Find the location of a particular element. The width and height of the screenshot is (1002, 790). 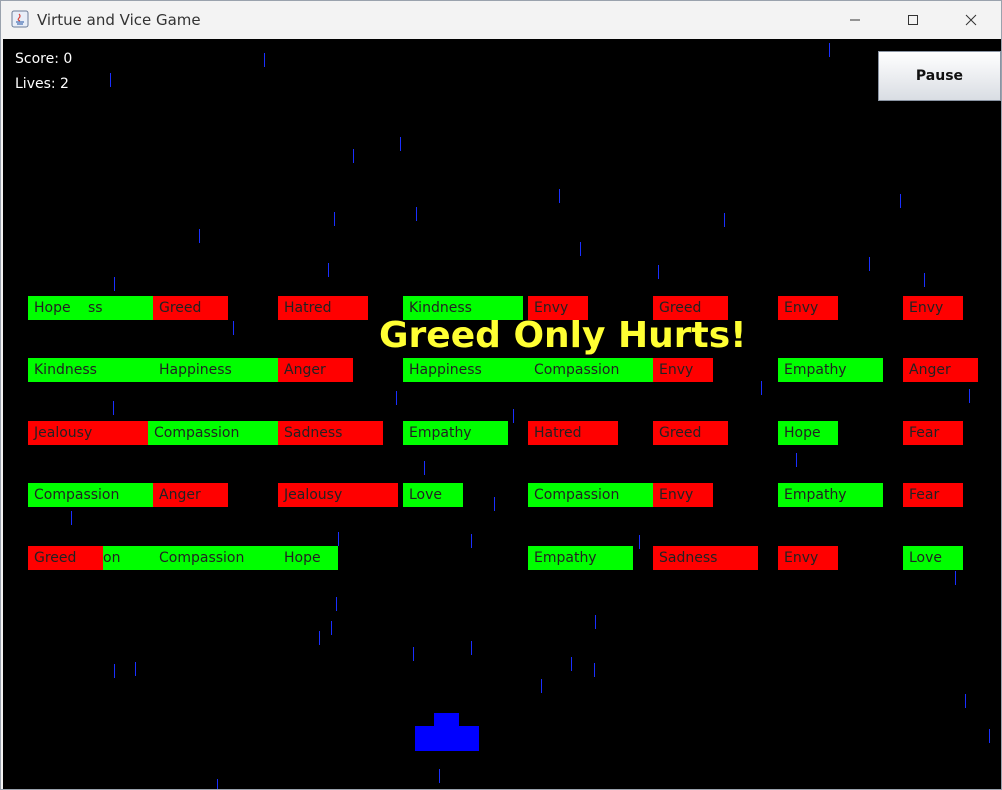

close-button is located at coordinates (971, 19).